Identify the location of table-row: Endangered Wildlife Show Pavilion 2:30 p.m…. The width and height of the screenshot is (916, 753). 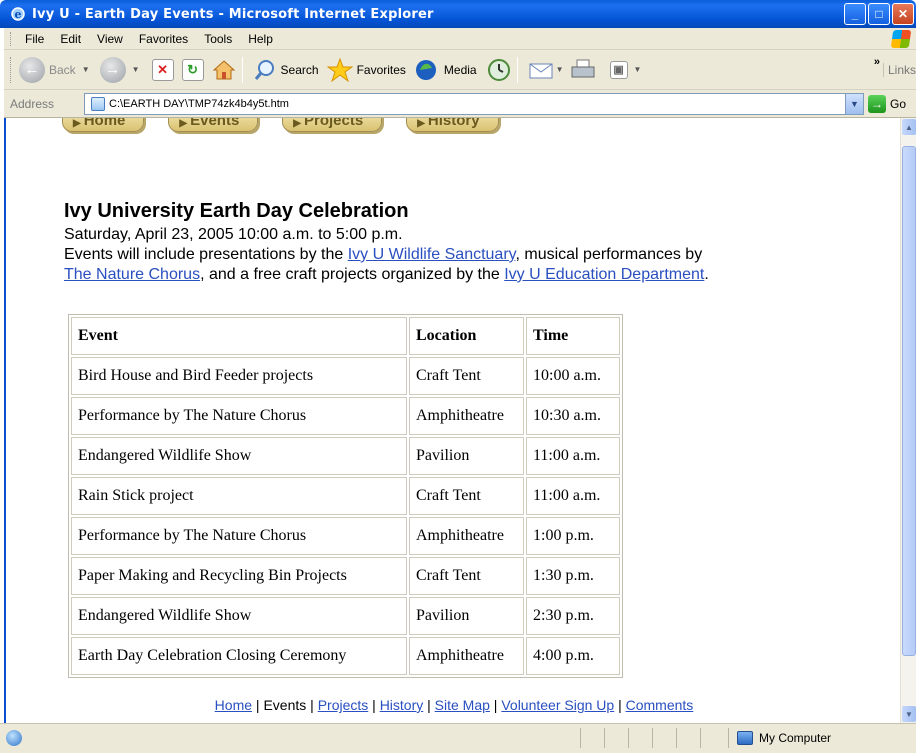
(345, 616).